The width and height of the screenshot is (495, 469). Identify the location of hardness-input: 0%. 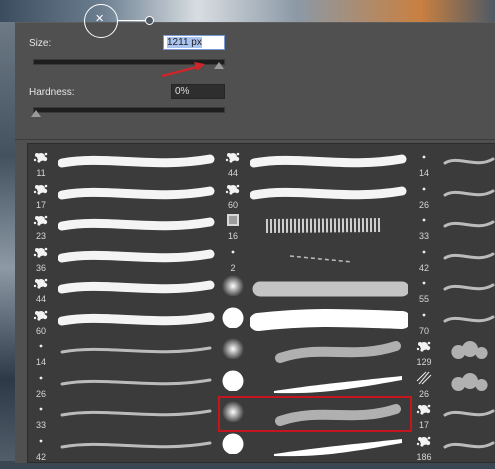
(198, 91).